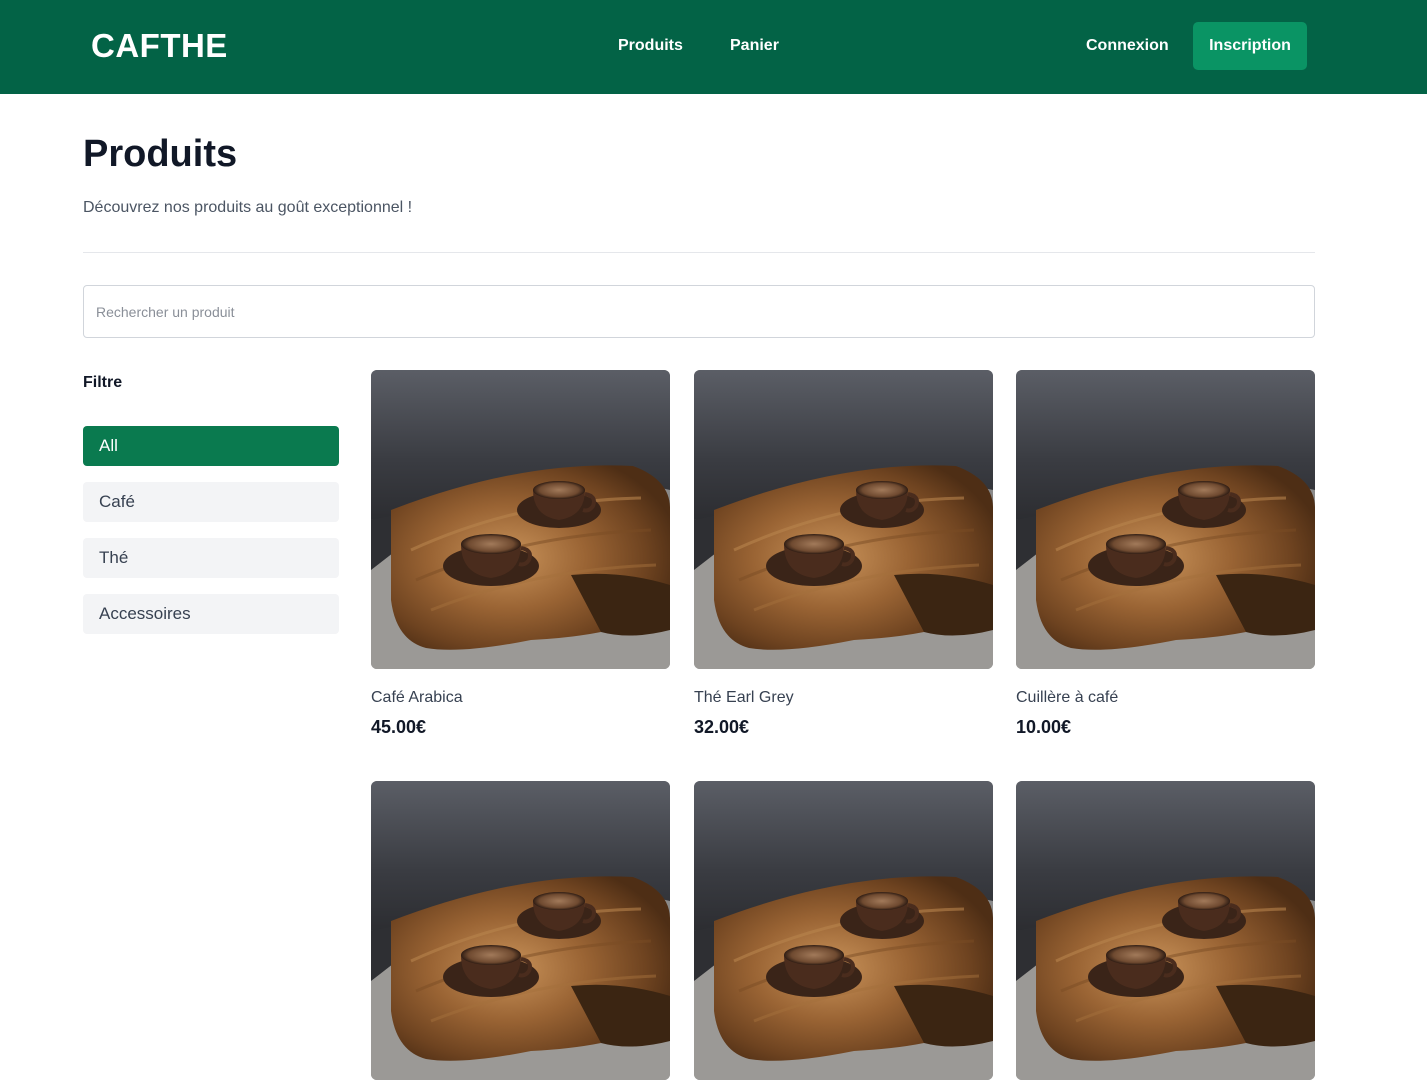 This screenshot has height=1080, width=1427. I want to click on filter-title: Filtre, so click(103, 382).